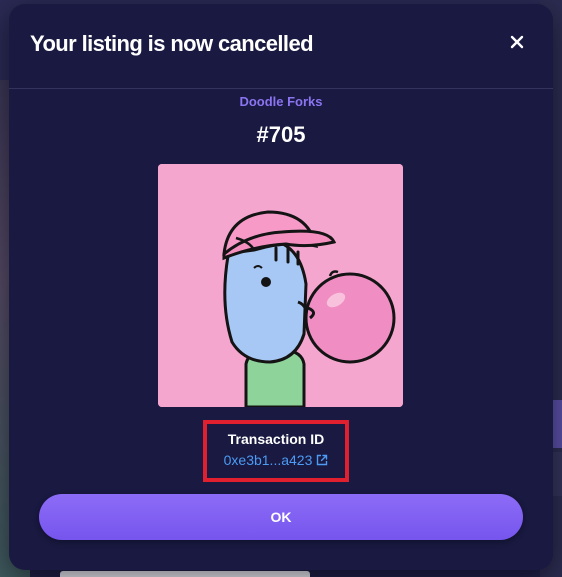  I want to click on background-footer-bar, so click(185, 574).